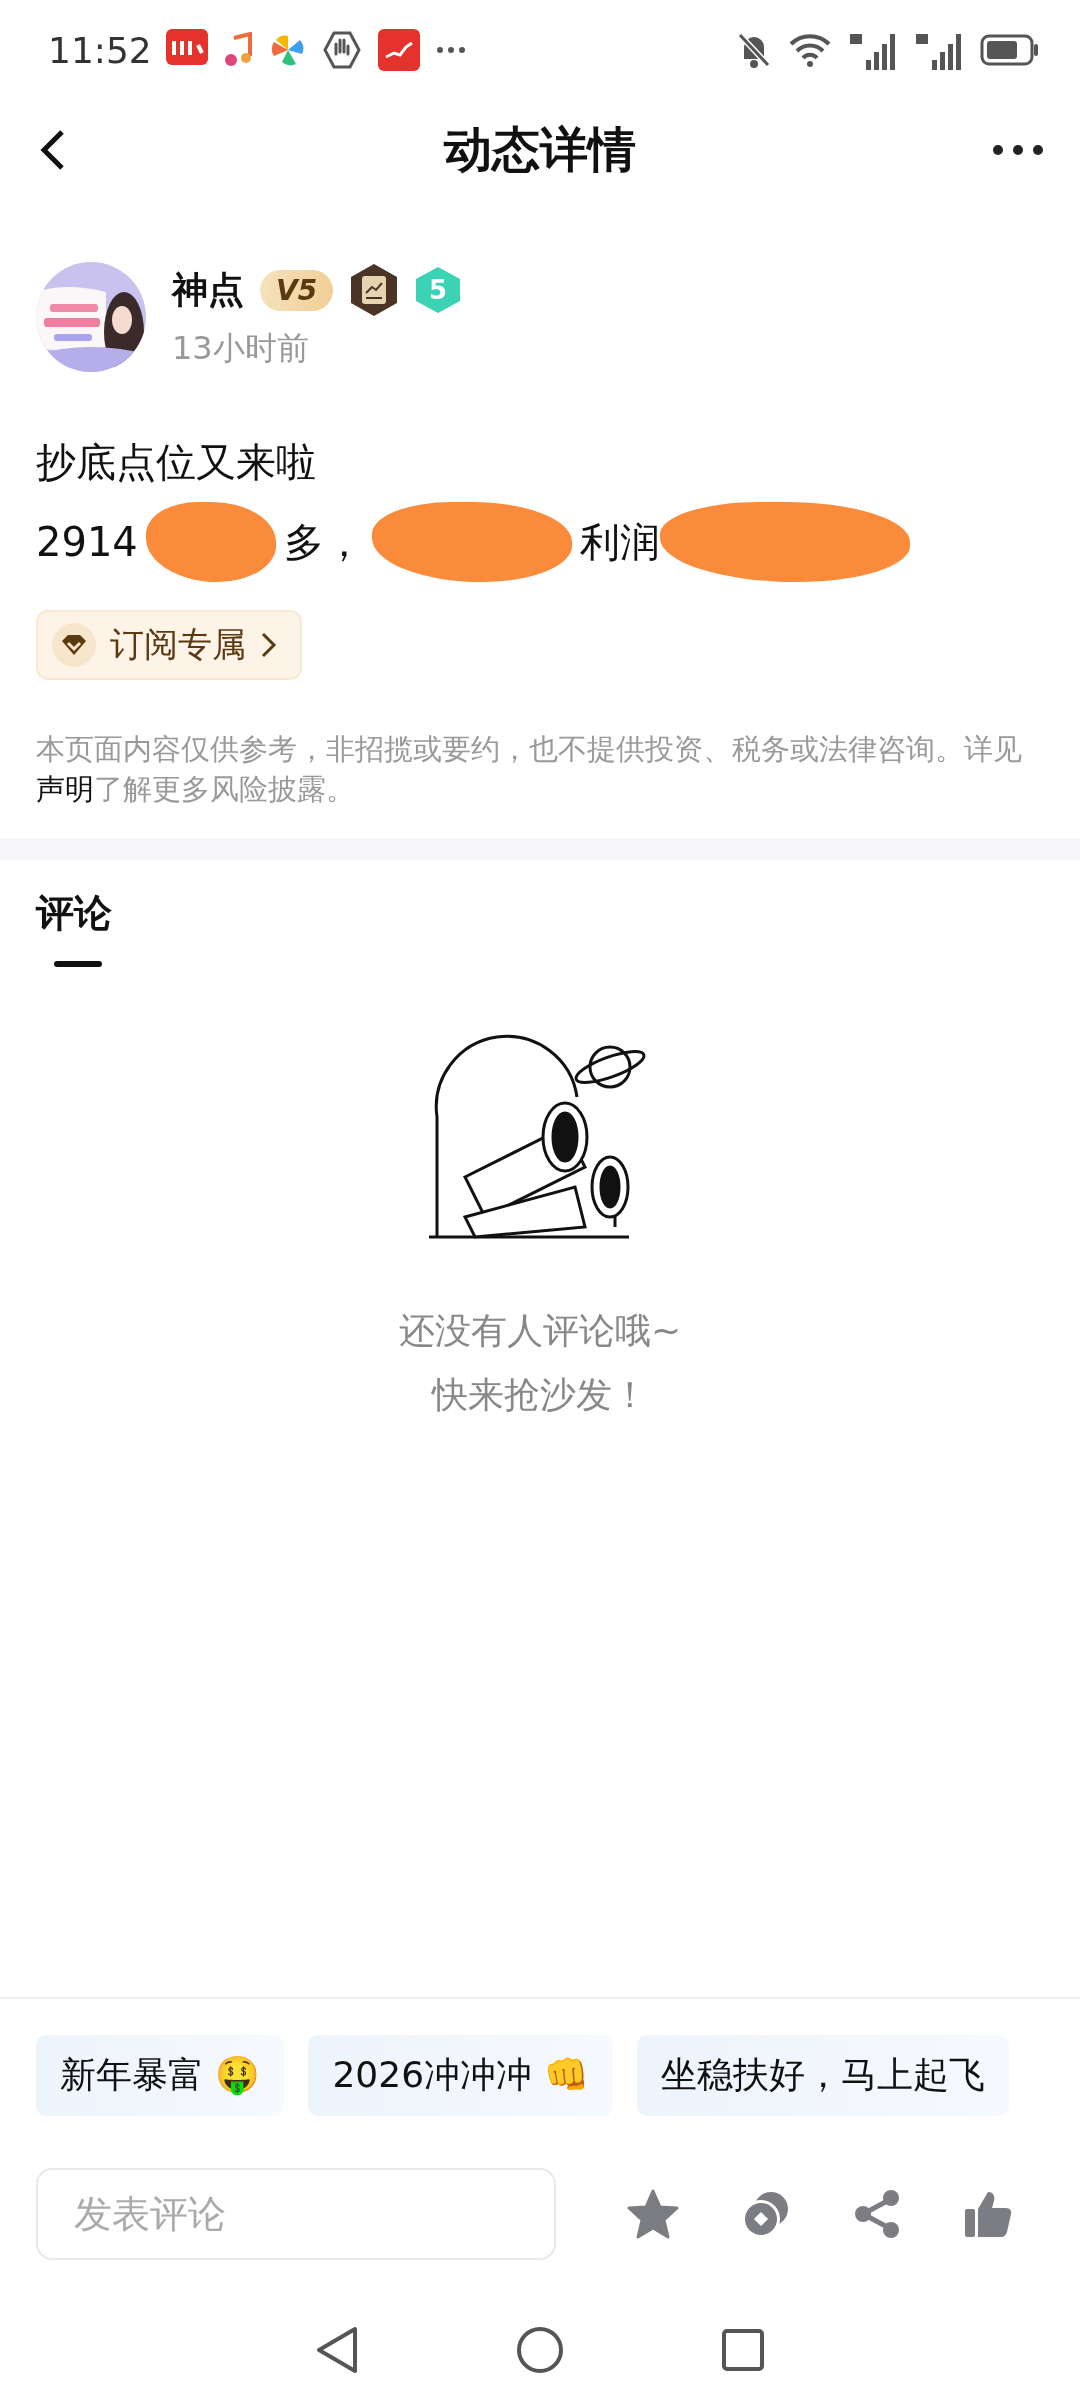 The image size is (1080, 2400). What do you see at coordinates (241, 348) in the screenshot?
I see `post-time: 13小时前` at bounding box center [241, 348].